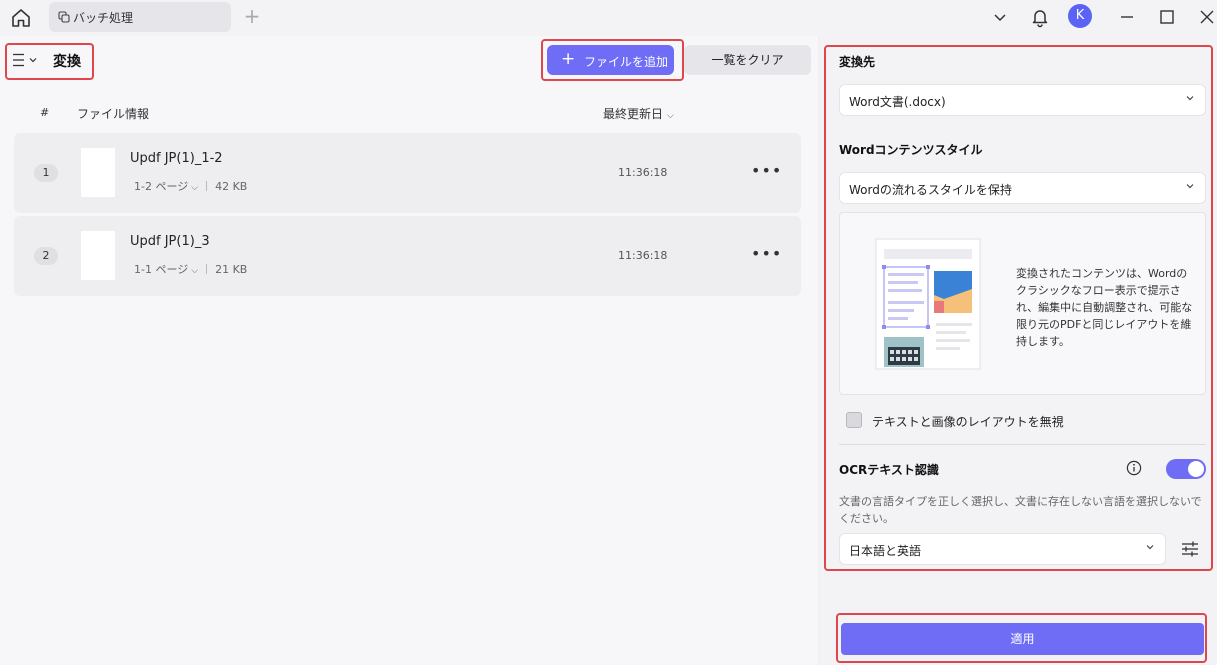  I want to click on minimize-icon, so click(1127, 17).